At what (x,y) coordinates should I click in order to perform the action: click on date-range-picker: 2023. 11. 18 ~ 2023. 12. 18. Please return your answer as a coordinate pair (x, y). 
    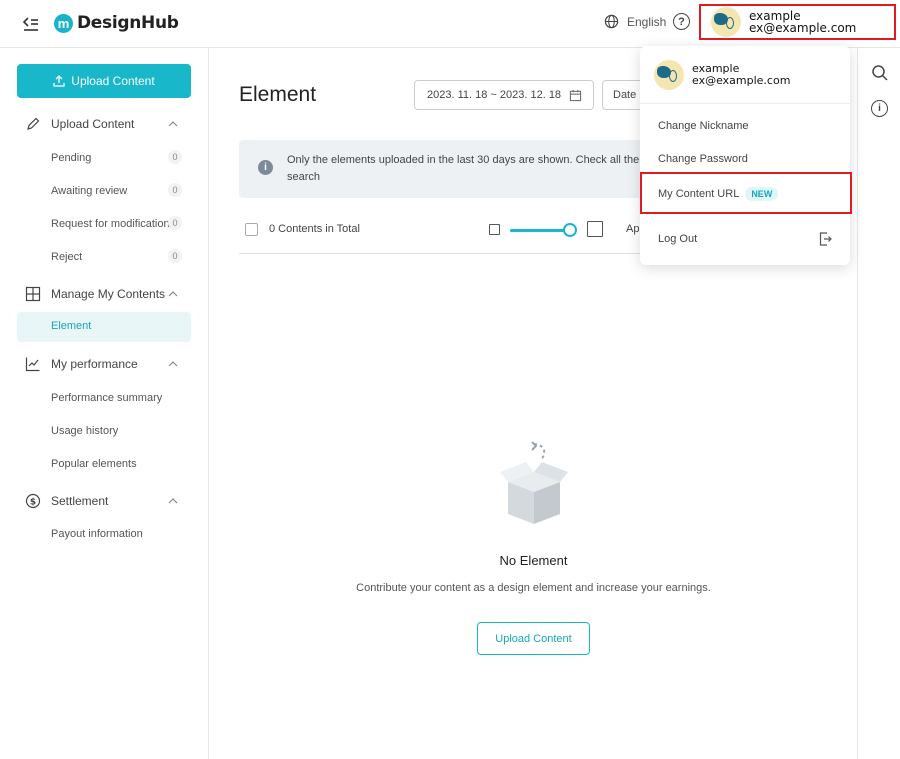
    Looking at the image, I should click on (504, 95).